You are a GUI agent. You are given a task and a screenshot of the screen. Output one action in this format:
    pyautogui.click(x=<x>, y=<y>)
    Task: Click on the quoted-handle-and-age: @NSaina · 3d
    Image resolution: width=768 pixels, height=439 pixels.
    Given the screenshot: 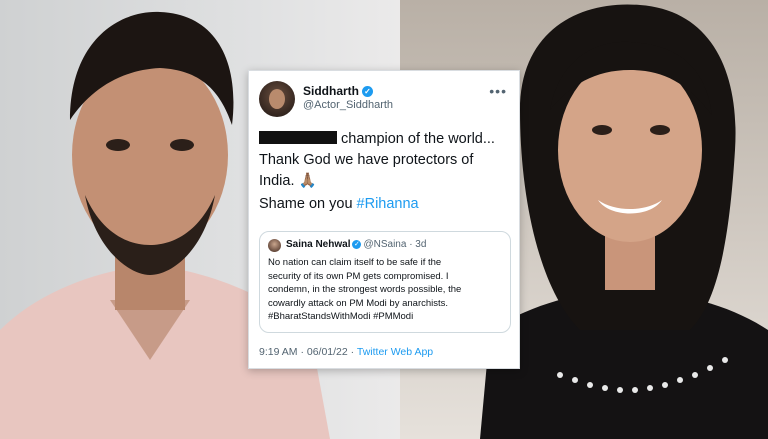 What is the action you would take?
    pyautogui.click(x=395, y=244)
    